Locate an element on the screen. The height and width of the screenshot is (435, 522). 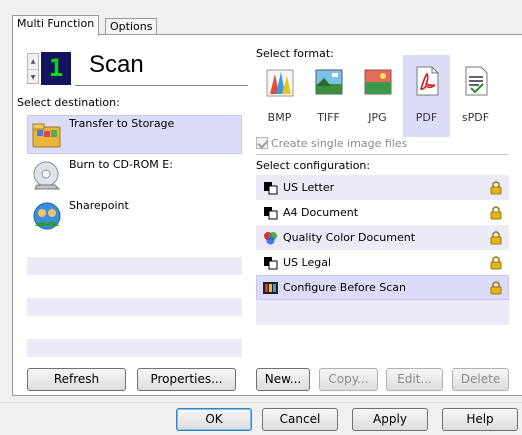
destination-item-transfer-to-storage: Transfer to Storage is located at coordinates (134, 134).